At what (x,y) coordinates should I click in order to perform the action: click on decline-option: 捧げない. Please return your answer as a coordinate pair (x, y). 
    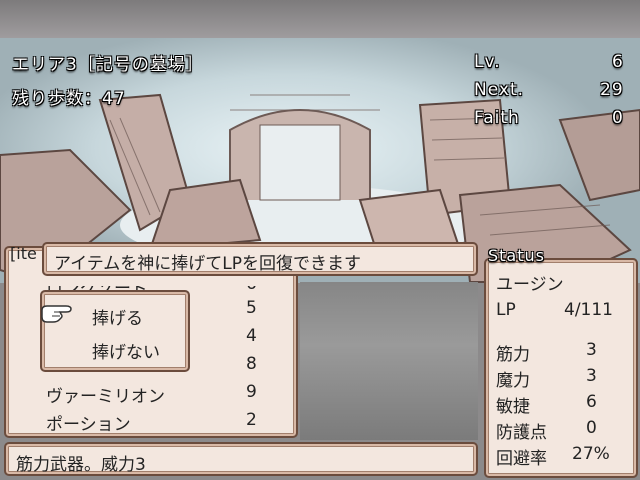
    Looking at the image, I should click on (126, 350).